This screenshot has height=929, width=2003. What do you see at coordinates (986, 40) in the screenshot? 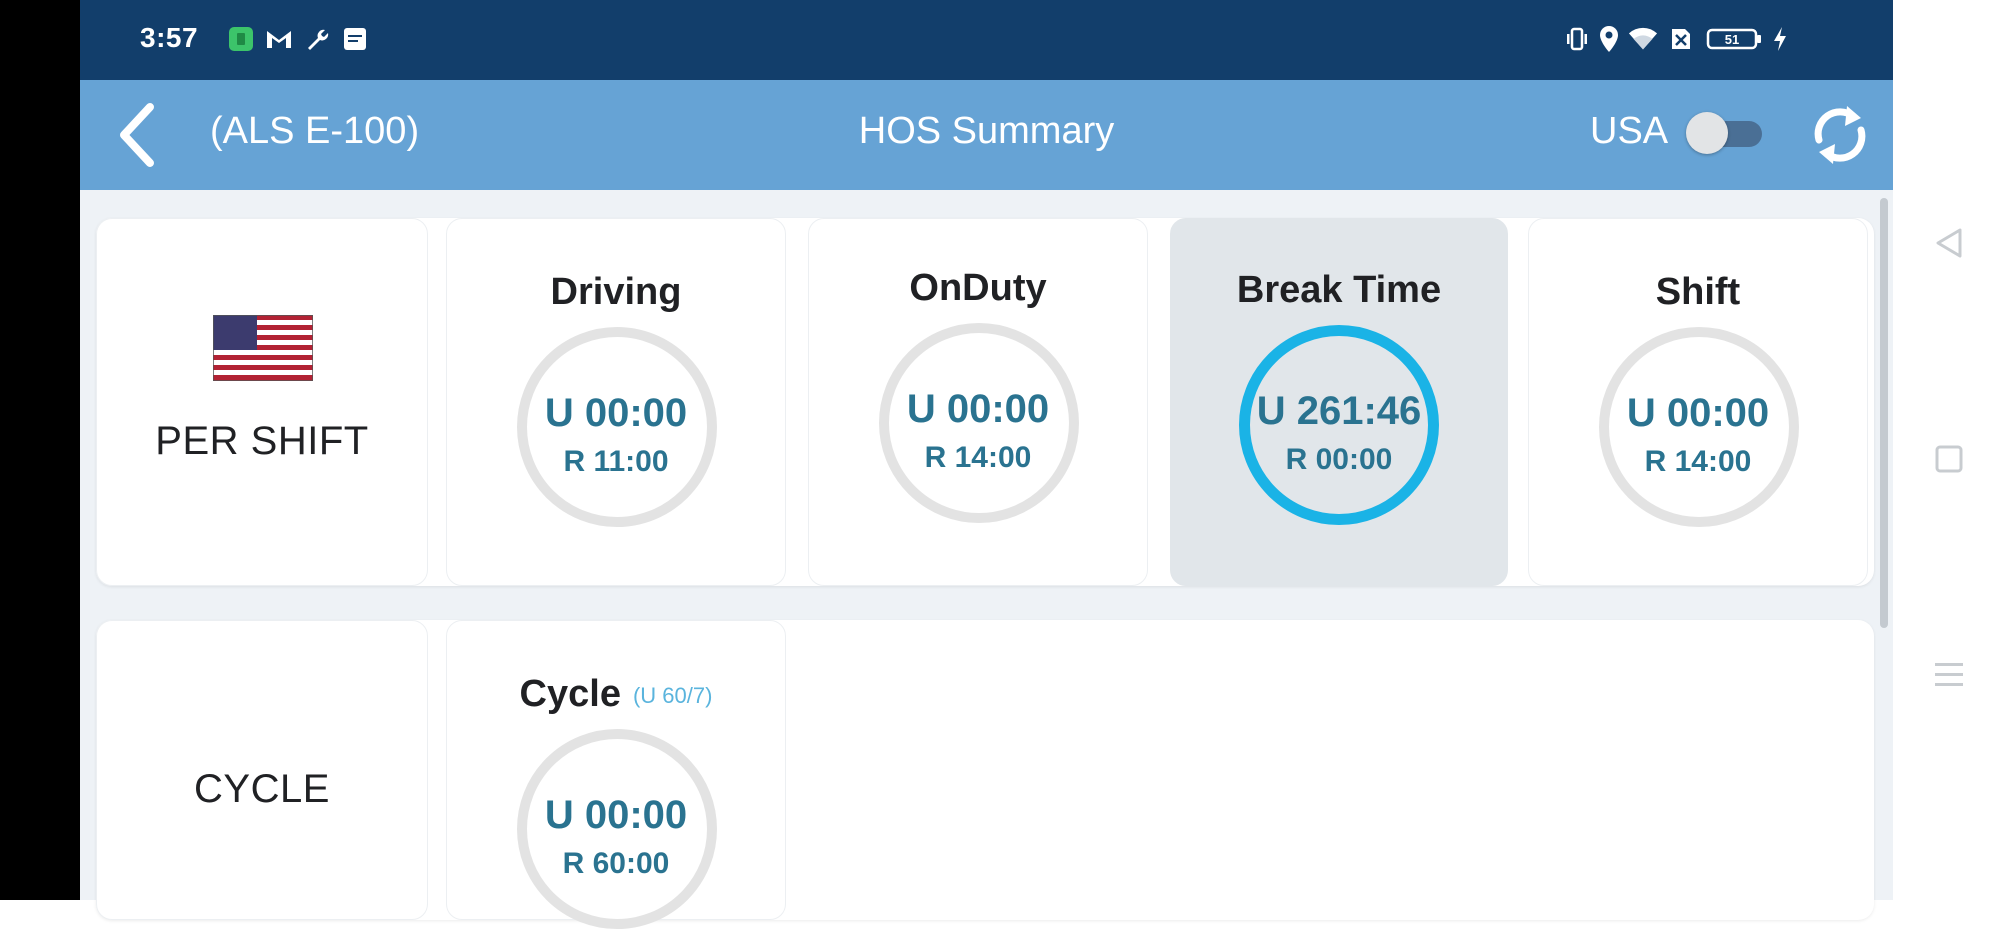
I see `status-bar: 3:57 51` at bounding box center [986, 40].